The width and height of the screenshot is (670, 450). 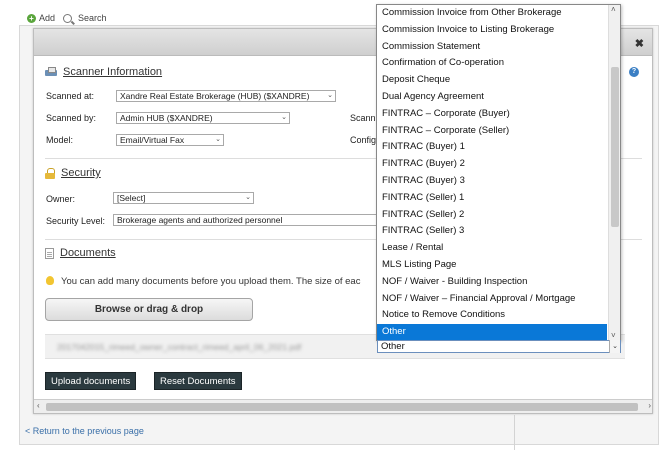 I want to click on back-link: < Return to the previous page, so click(x=84, y=431).